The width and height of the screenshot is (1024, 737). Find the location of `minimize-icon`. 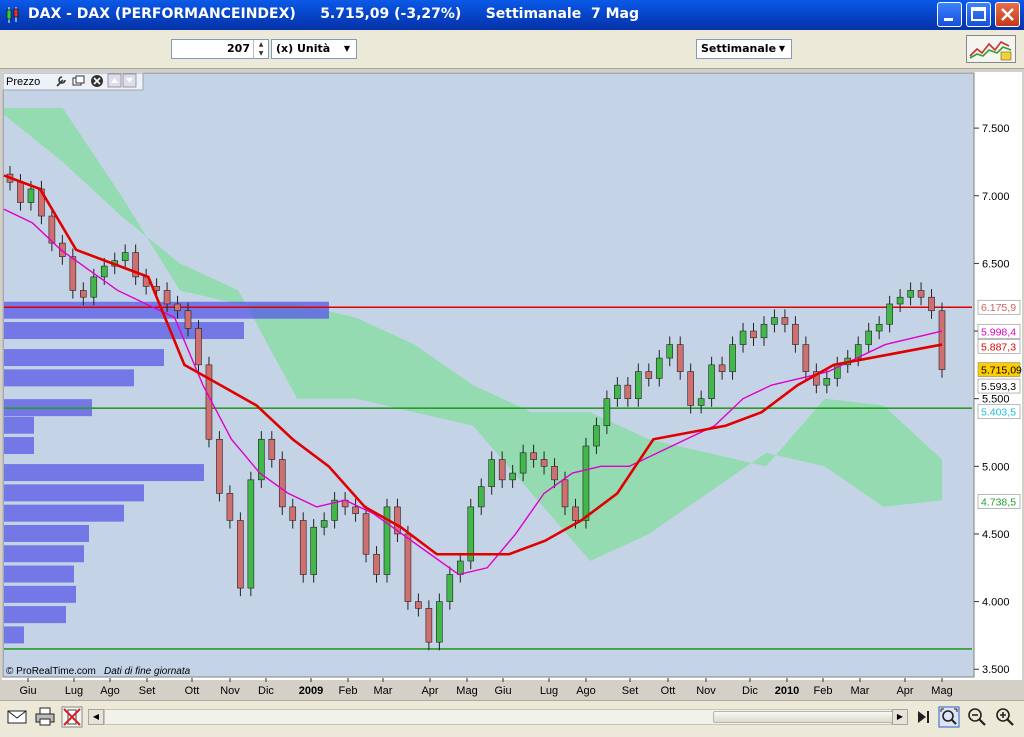

minimize-icon is located at coordinates (948, 19).